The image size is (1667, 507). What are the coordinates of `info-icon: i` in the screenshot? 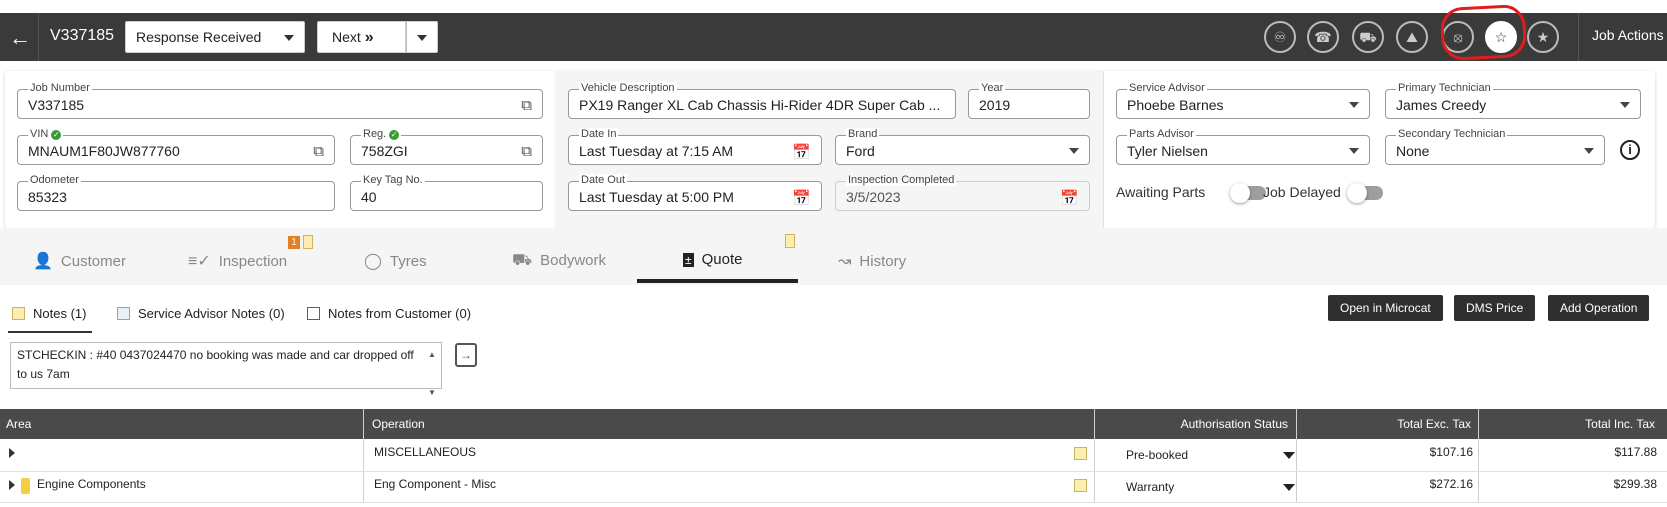 It's located at (1630, 150).